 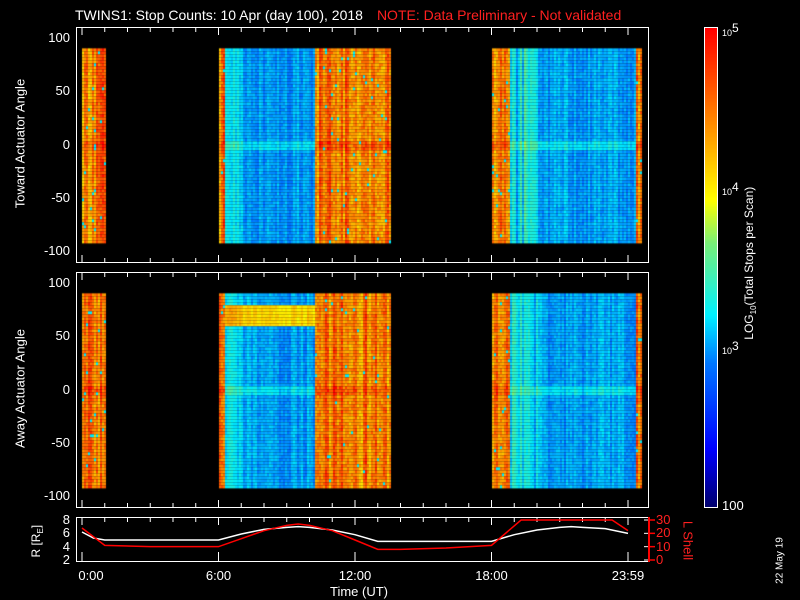 I want to click on cb-tick-exp: 5, so click(x=735, y=28).